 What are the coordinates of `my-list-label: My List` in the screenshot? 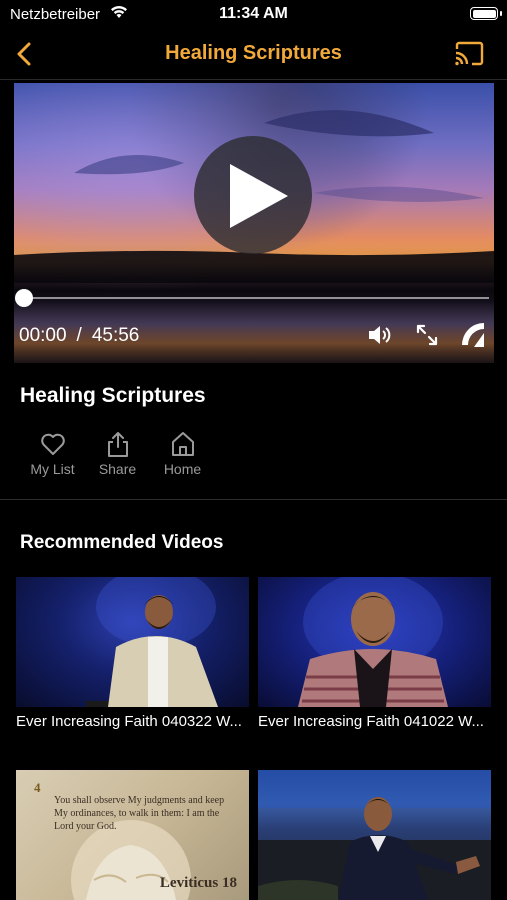 It's located at (52, 469).